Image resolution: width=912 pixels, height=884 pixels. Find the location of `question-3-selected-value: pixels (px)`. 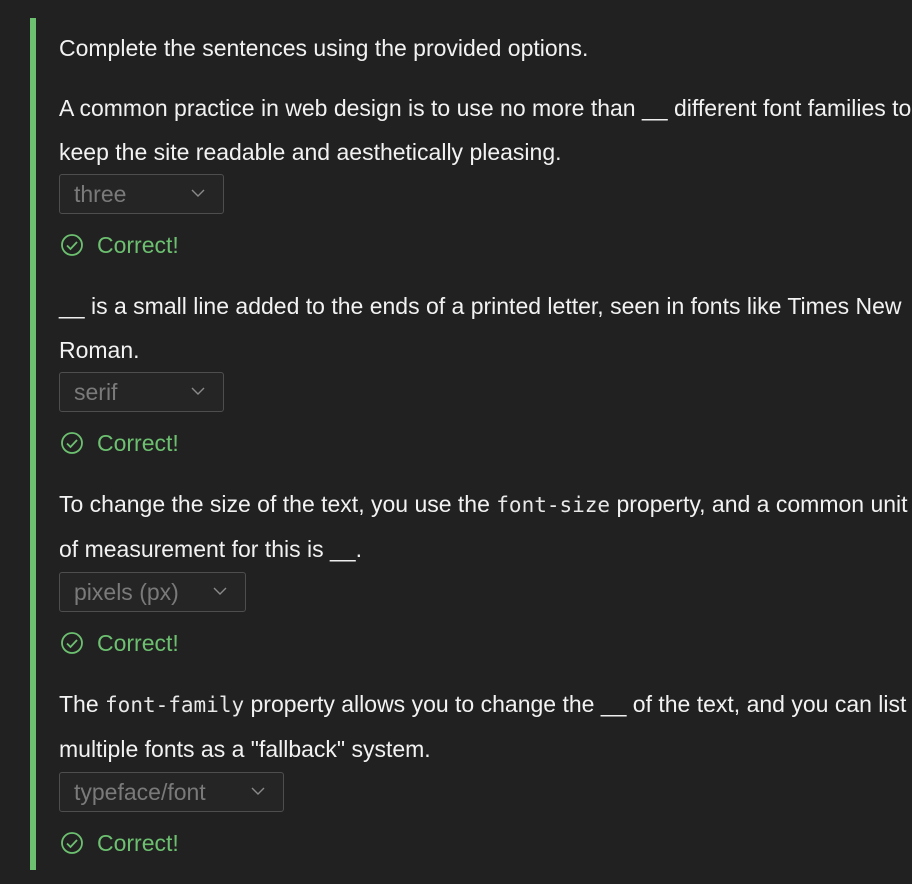

question-3-selected-value: pixels (px) is located at coordinates (126, 592).